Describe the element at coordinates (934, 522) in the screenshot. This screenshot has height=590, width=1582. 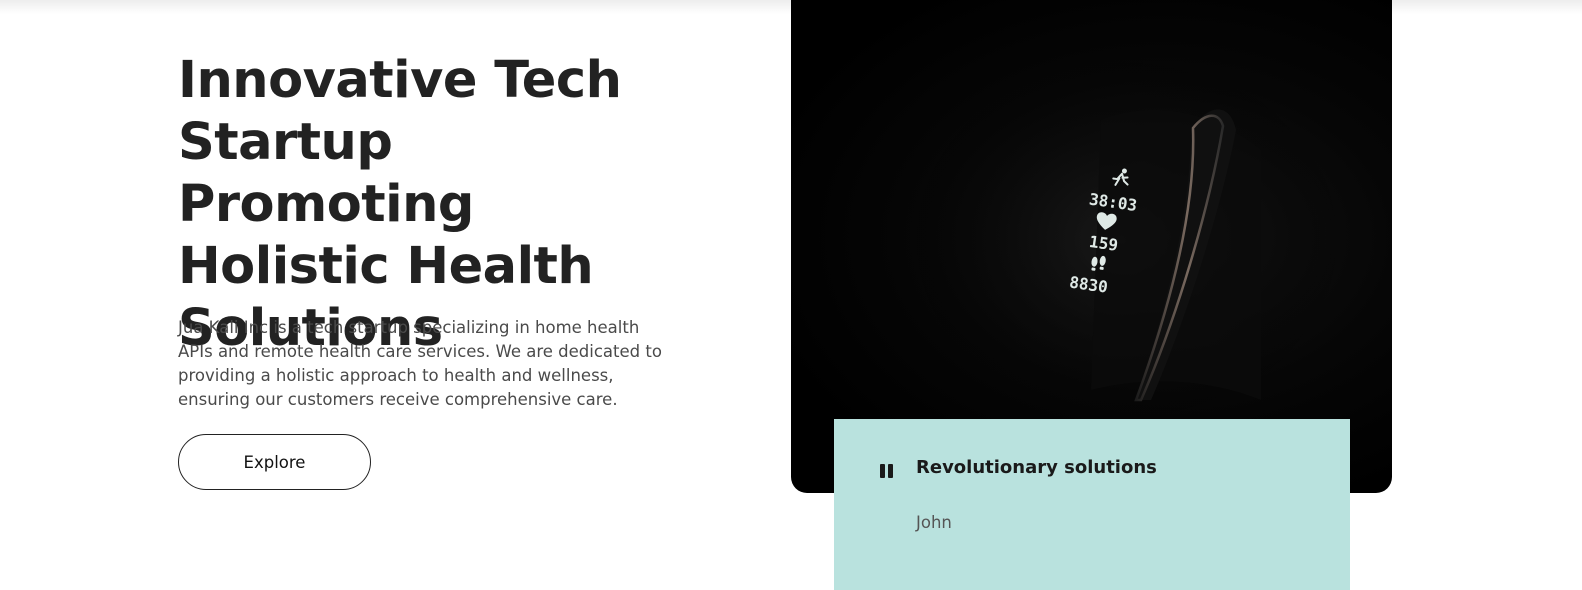
I see `card-author: John` at that location.